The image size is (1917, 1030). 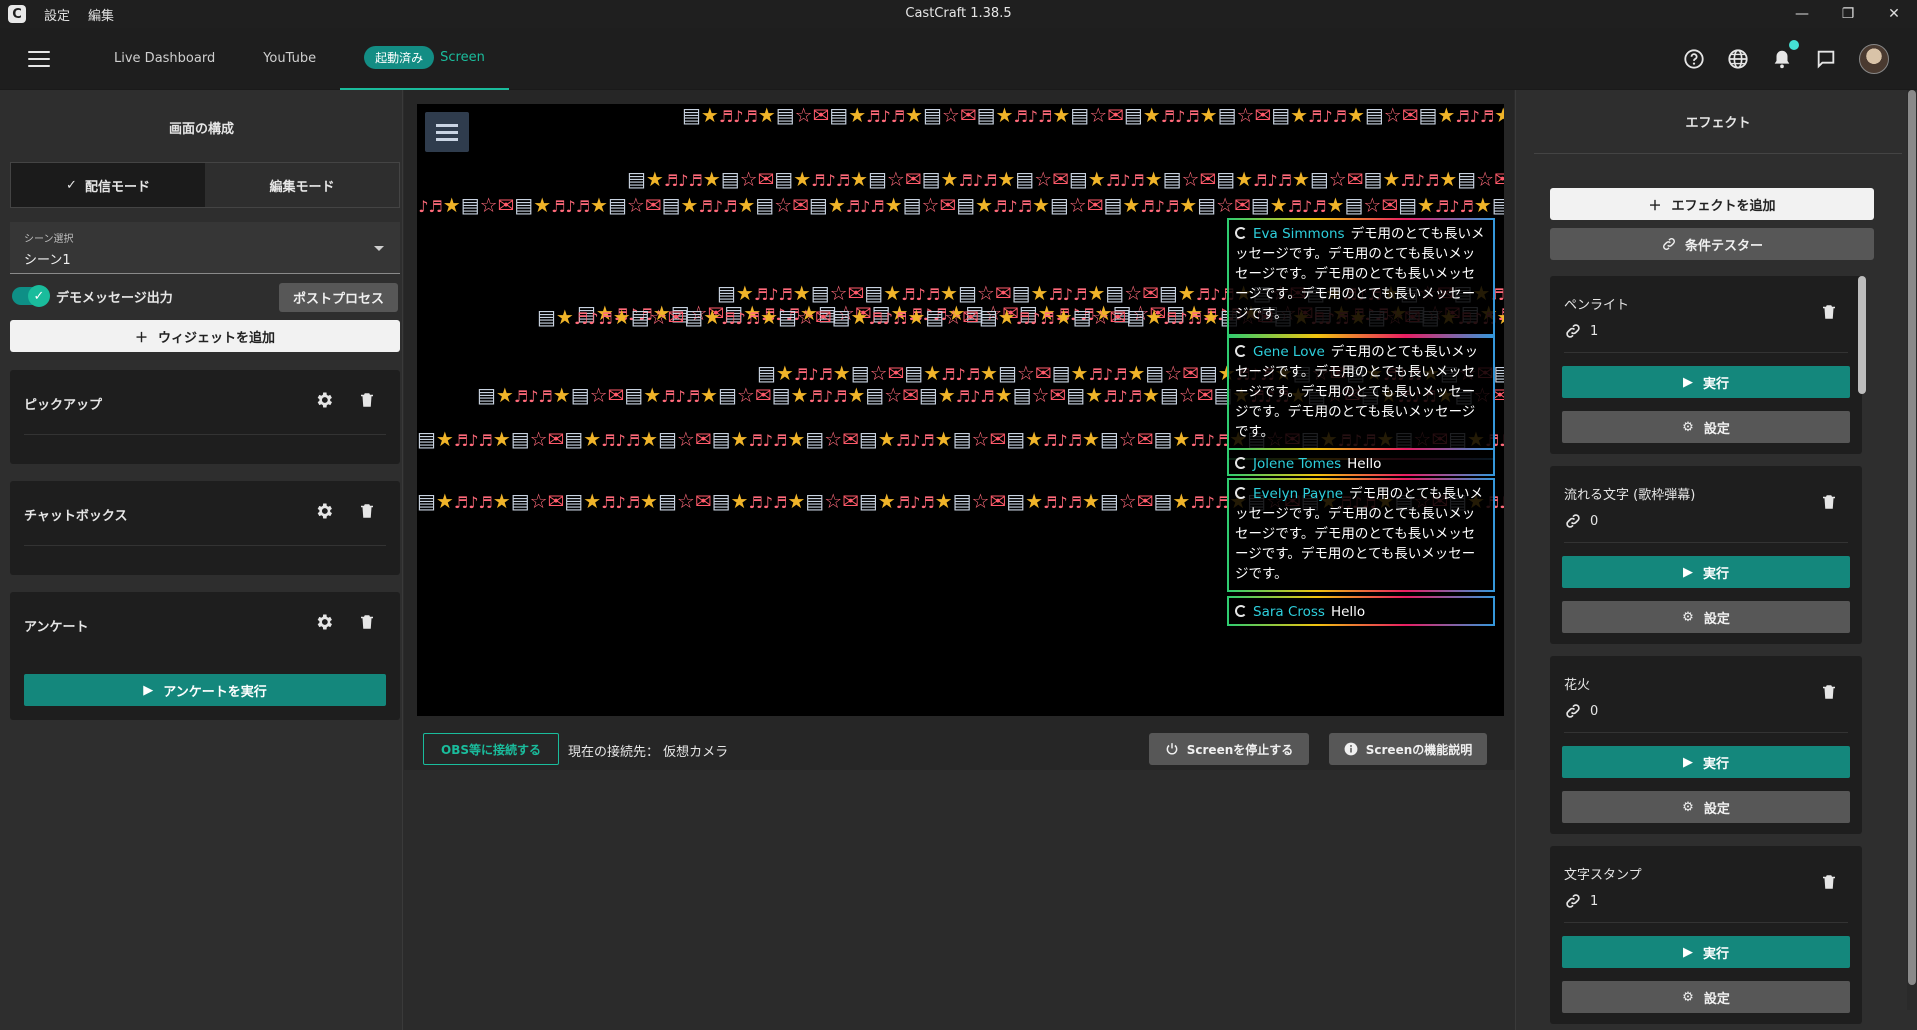 What do you see at coordinates (1718, 133) in the screenshot?
I see `panel-title: エフェクト` at bounding box center [1718, 133].